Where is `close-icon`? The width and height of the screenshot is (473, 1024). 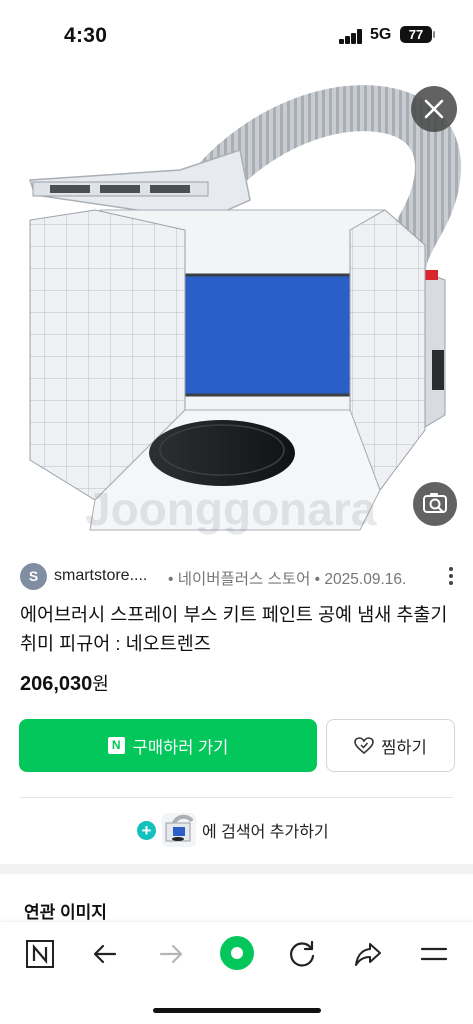 close-icon is located at coordinates (434, 109).